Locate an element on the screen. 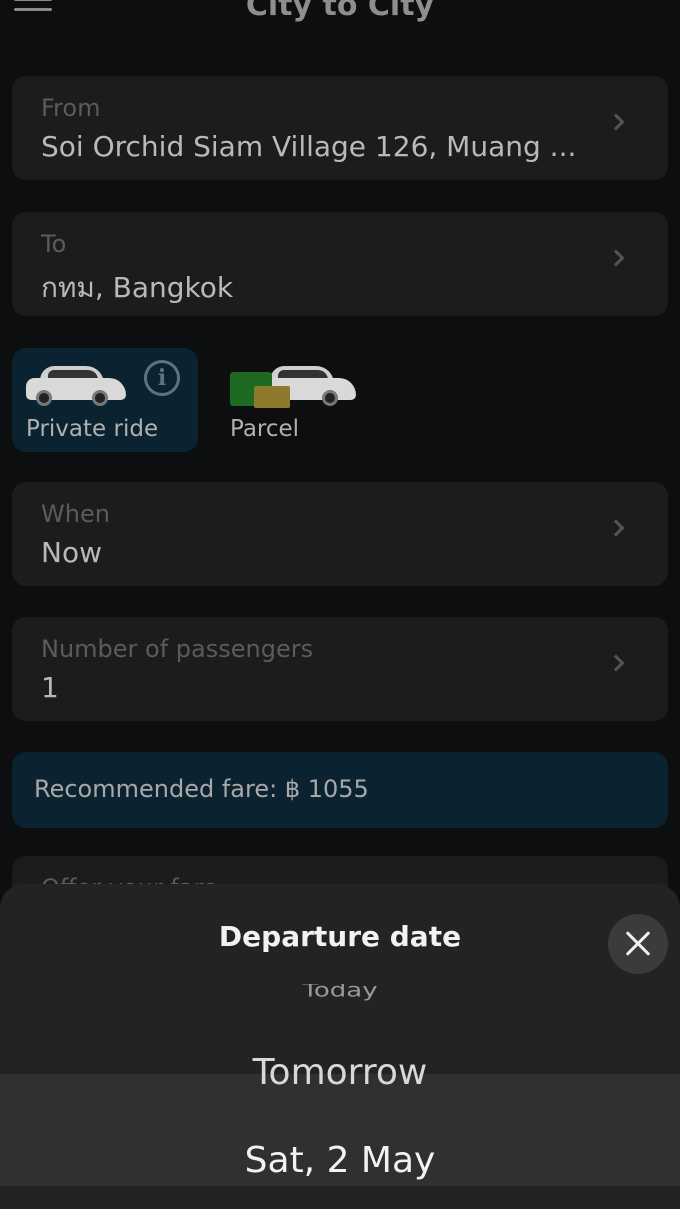  ride-type-parcel: Parcel is located at coordinates (296, 400).